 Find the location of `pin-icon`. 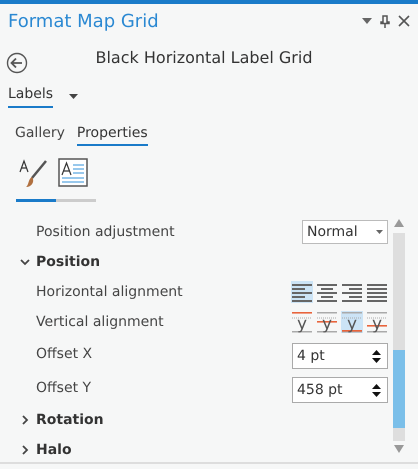

pin-icon is located at coordinates (385, 21).